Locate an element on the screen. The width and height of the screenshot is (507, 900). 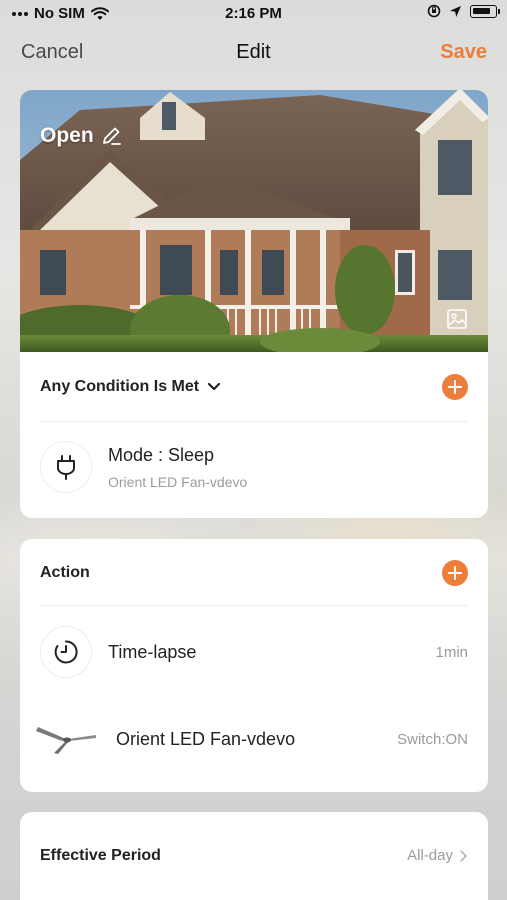
condition-header: Any Condition Is Met is located at coordinates (254, 387).